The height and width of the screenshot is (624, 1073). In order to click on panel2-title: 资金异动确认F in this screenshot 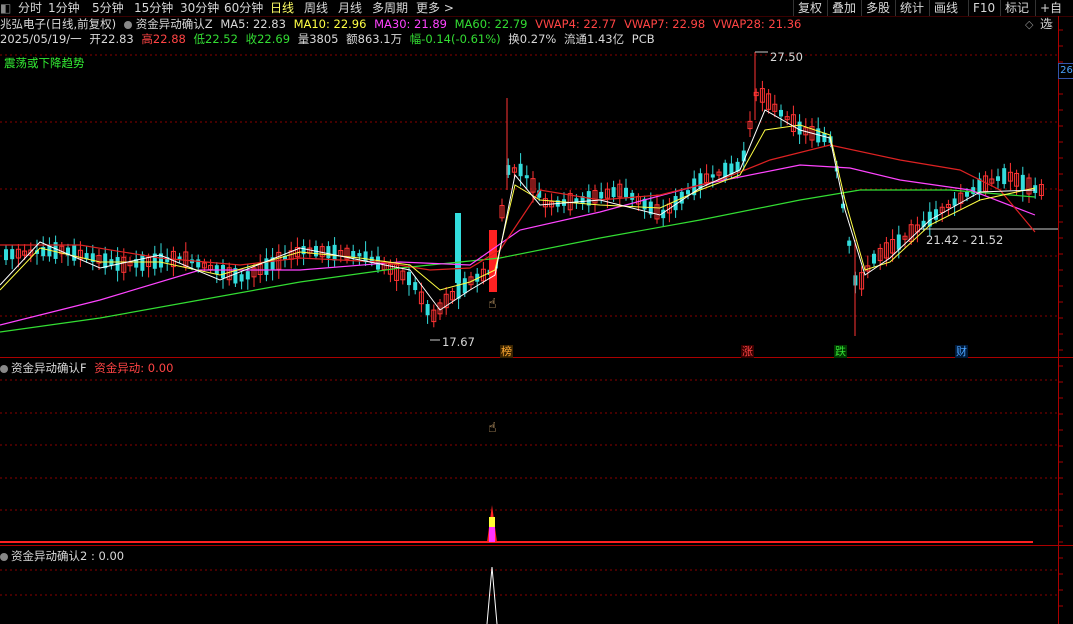, I will do `click(49, 368)`.